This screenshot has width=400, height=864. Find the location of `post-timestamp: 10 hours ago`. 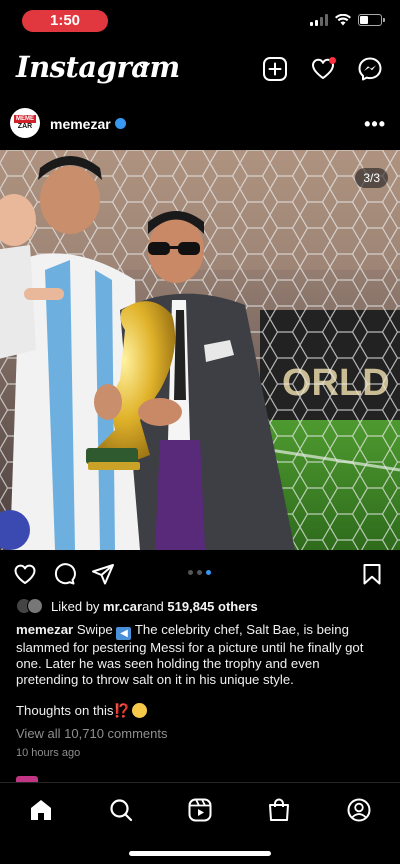

post-timestamp: 10 hours ago is located at coordinates (48, 753).